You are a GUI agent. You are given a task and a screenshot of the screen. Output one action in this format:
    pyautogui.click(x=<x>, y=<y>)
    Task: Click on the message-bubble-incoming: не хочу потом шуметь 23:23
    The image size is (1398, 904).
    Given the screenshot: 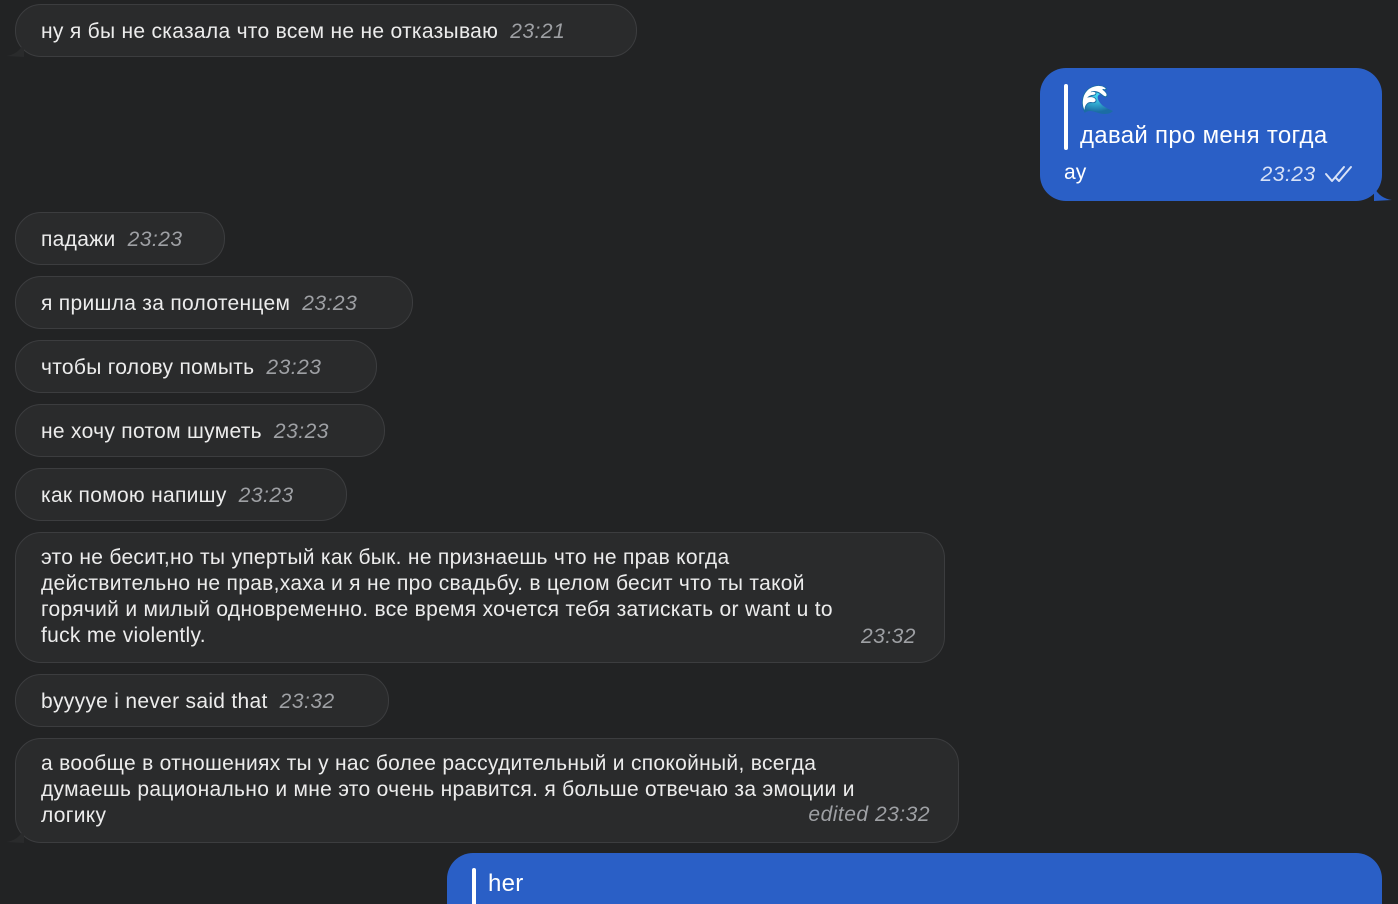 What is the action you would take?
    pyautogui.click(x=200, y=430)
    